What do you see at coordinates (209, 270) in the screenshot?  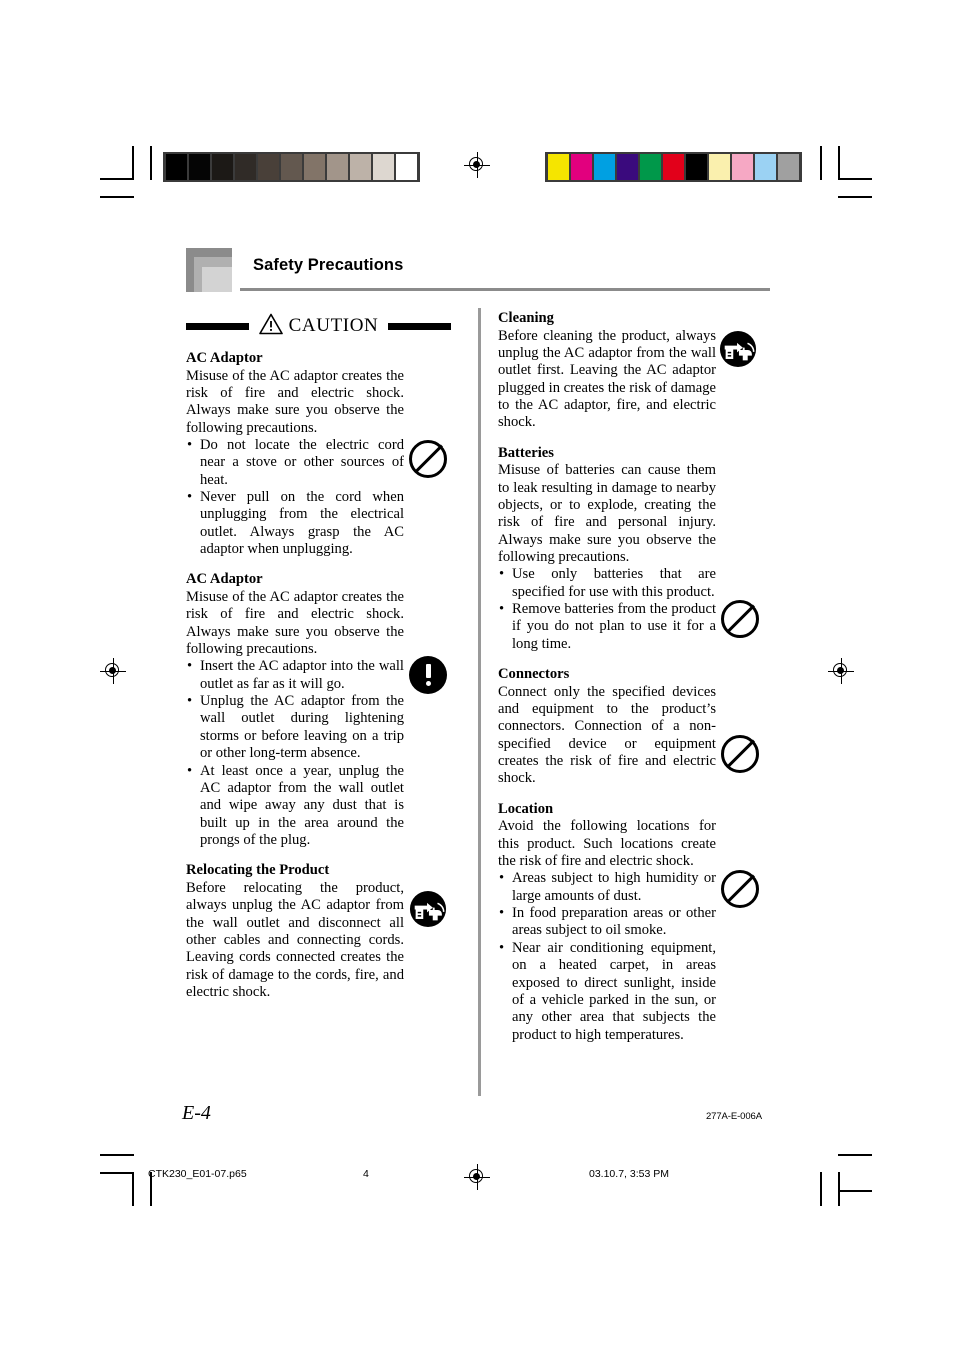 I see `header-badge-icon` at bounding box center [209, 270].